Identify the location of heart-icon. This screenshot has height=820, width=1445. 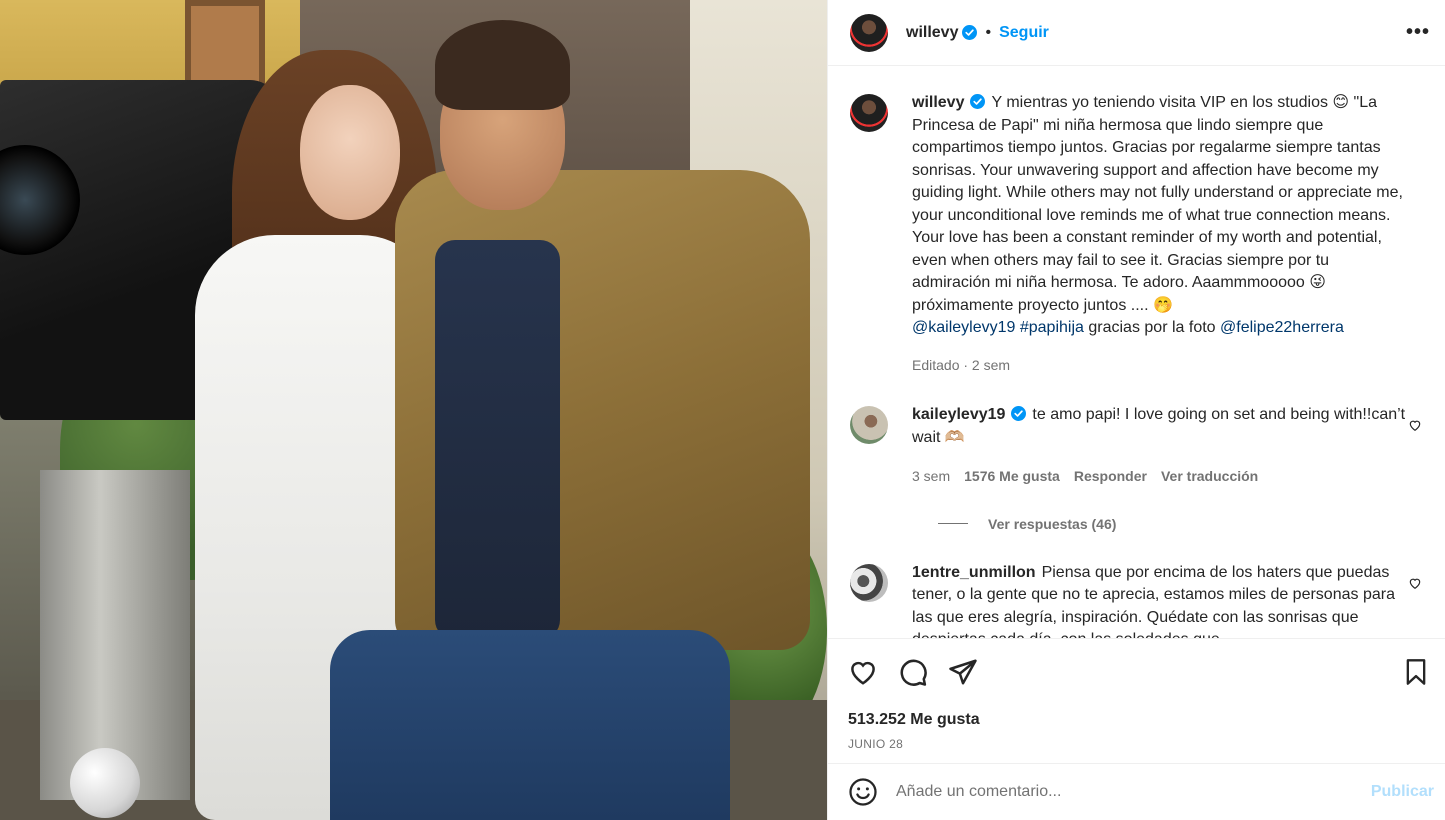
(863, 672).